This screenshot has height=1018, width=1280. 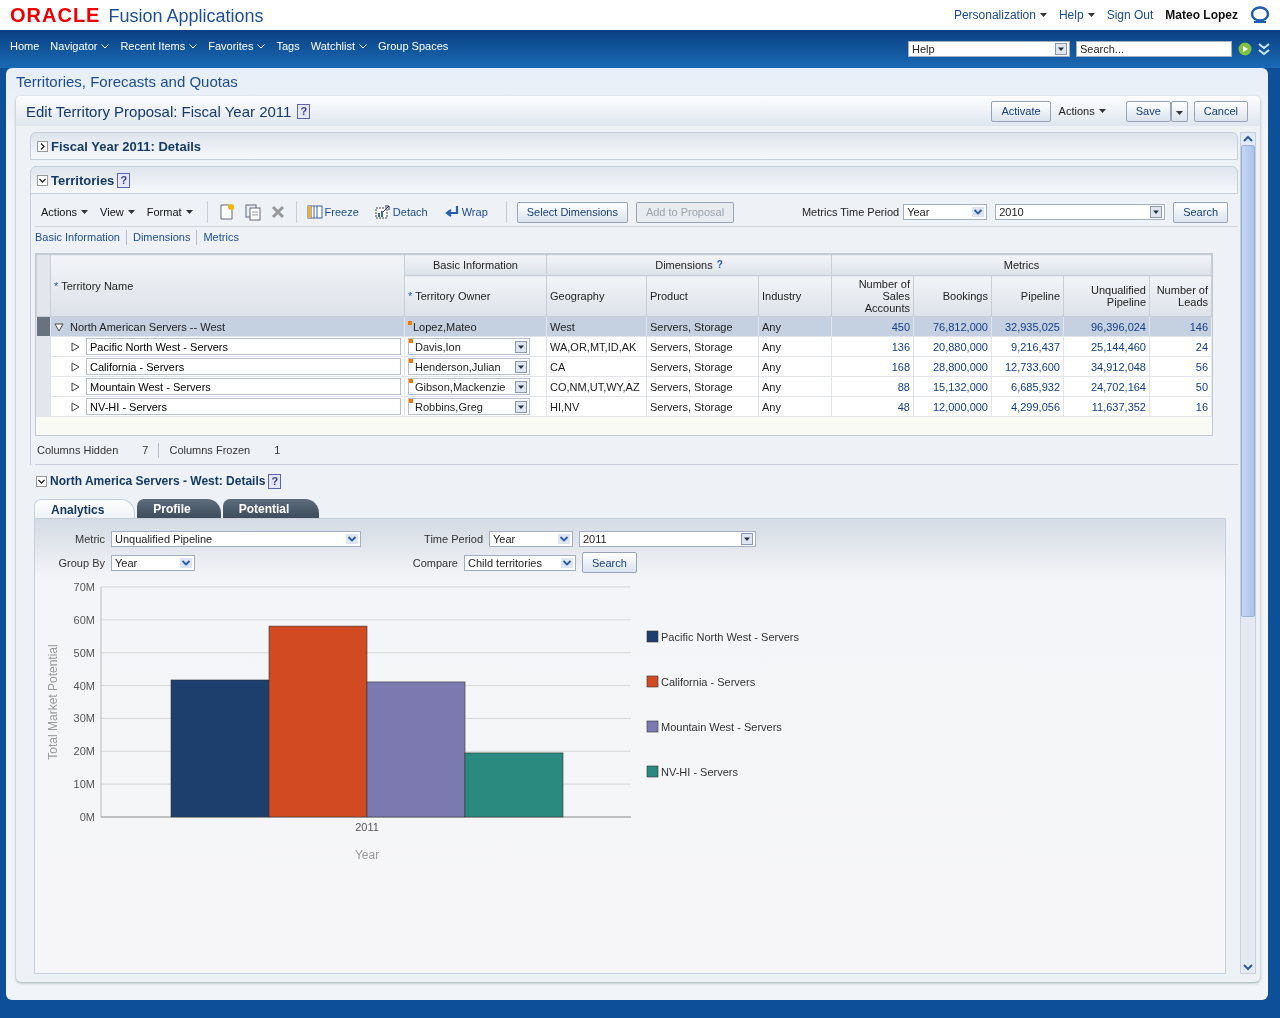 What do you see at coordinates (1021, 265) in the screenshot?
I see `column-group-header: Metrics` at bounding box center [1021, 265].